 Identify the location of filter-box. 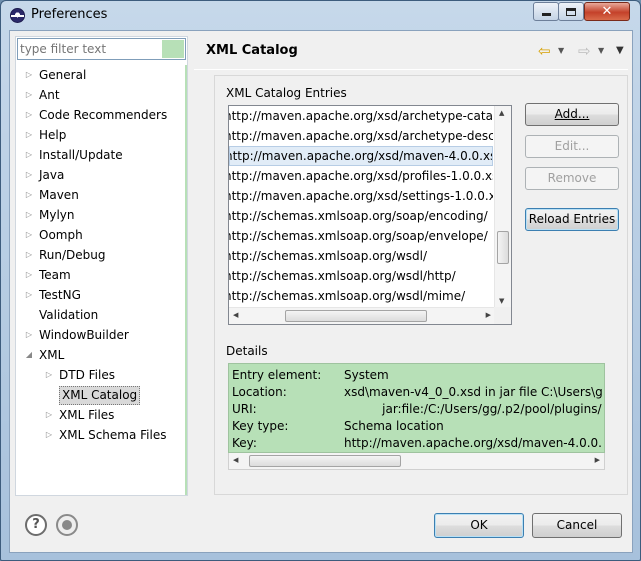
(101, 49).